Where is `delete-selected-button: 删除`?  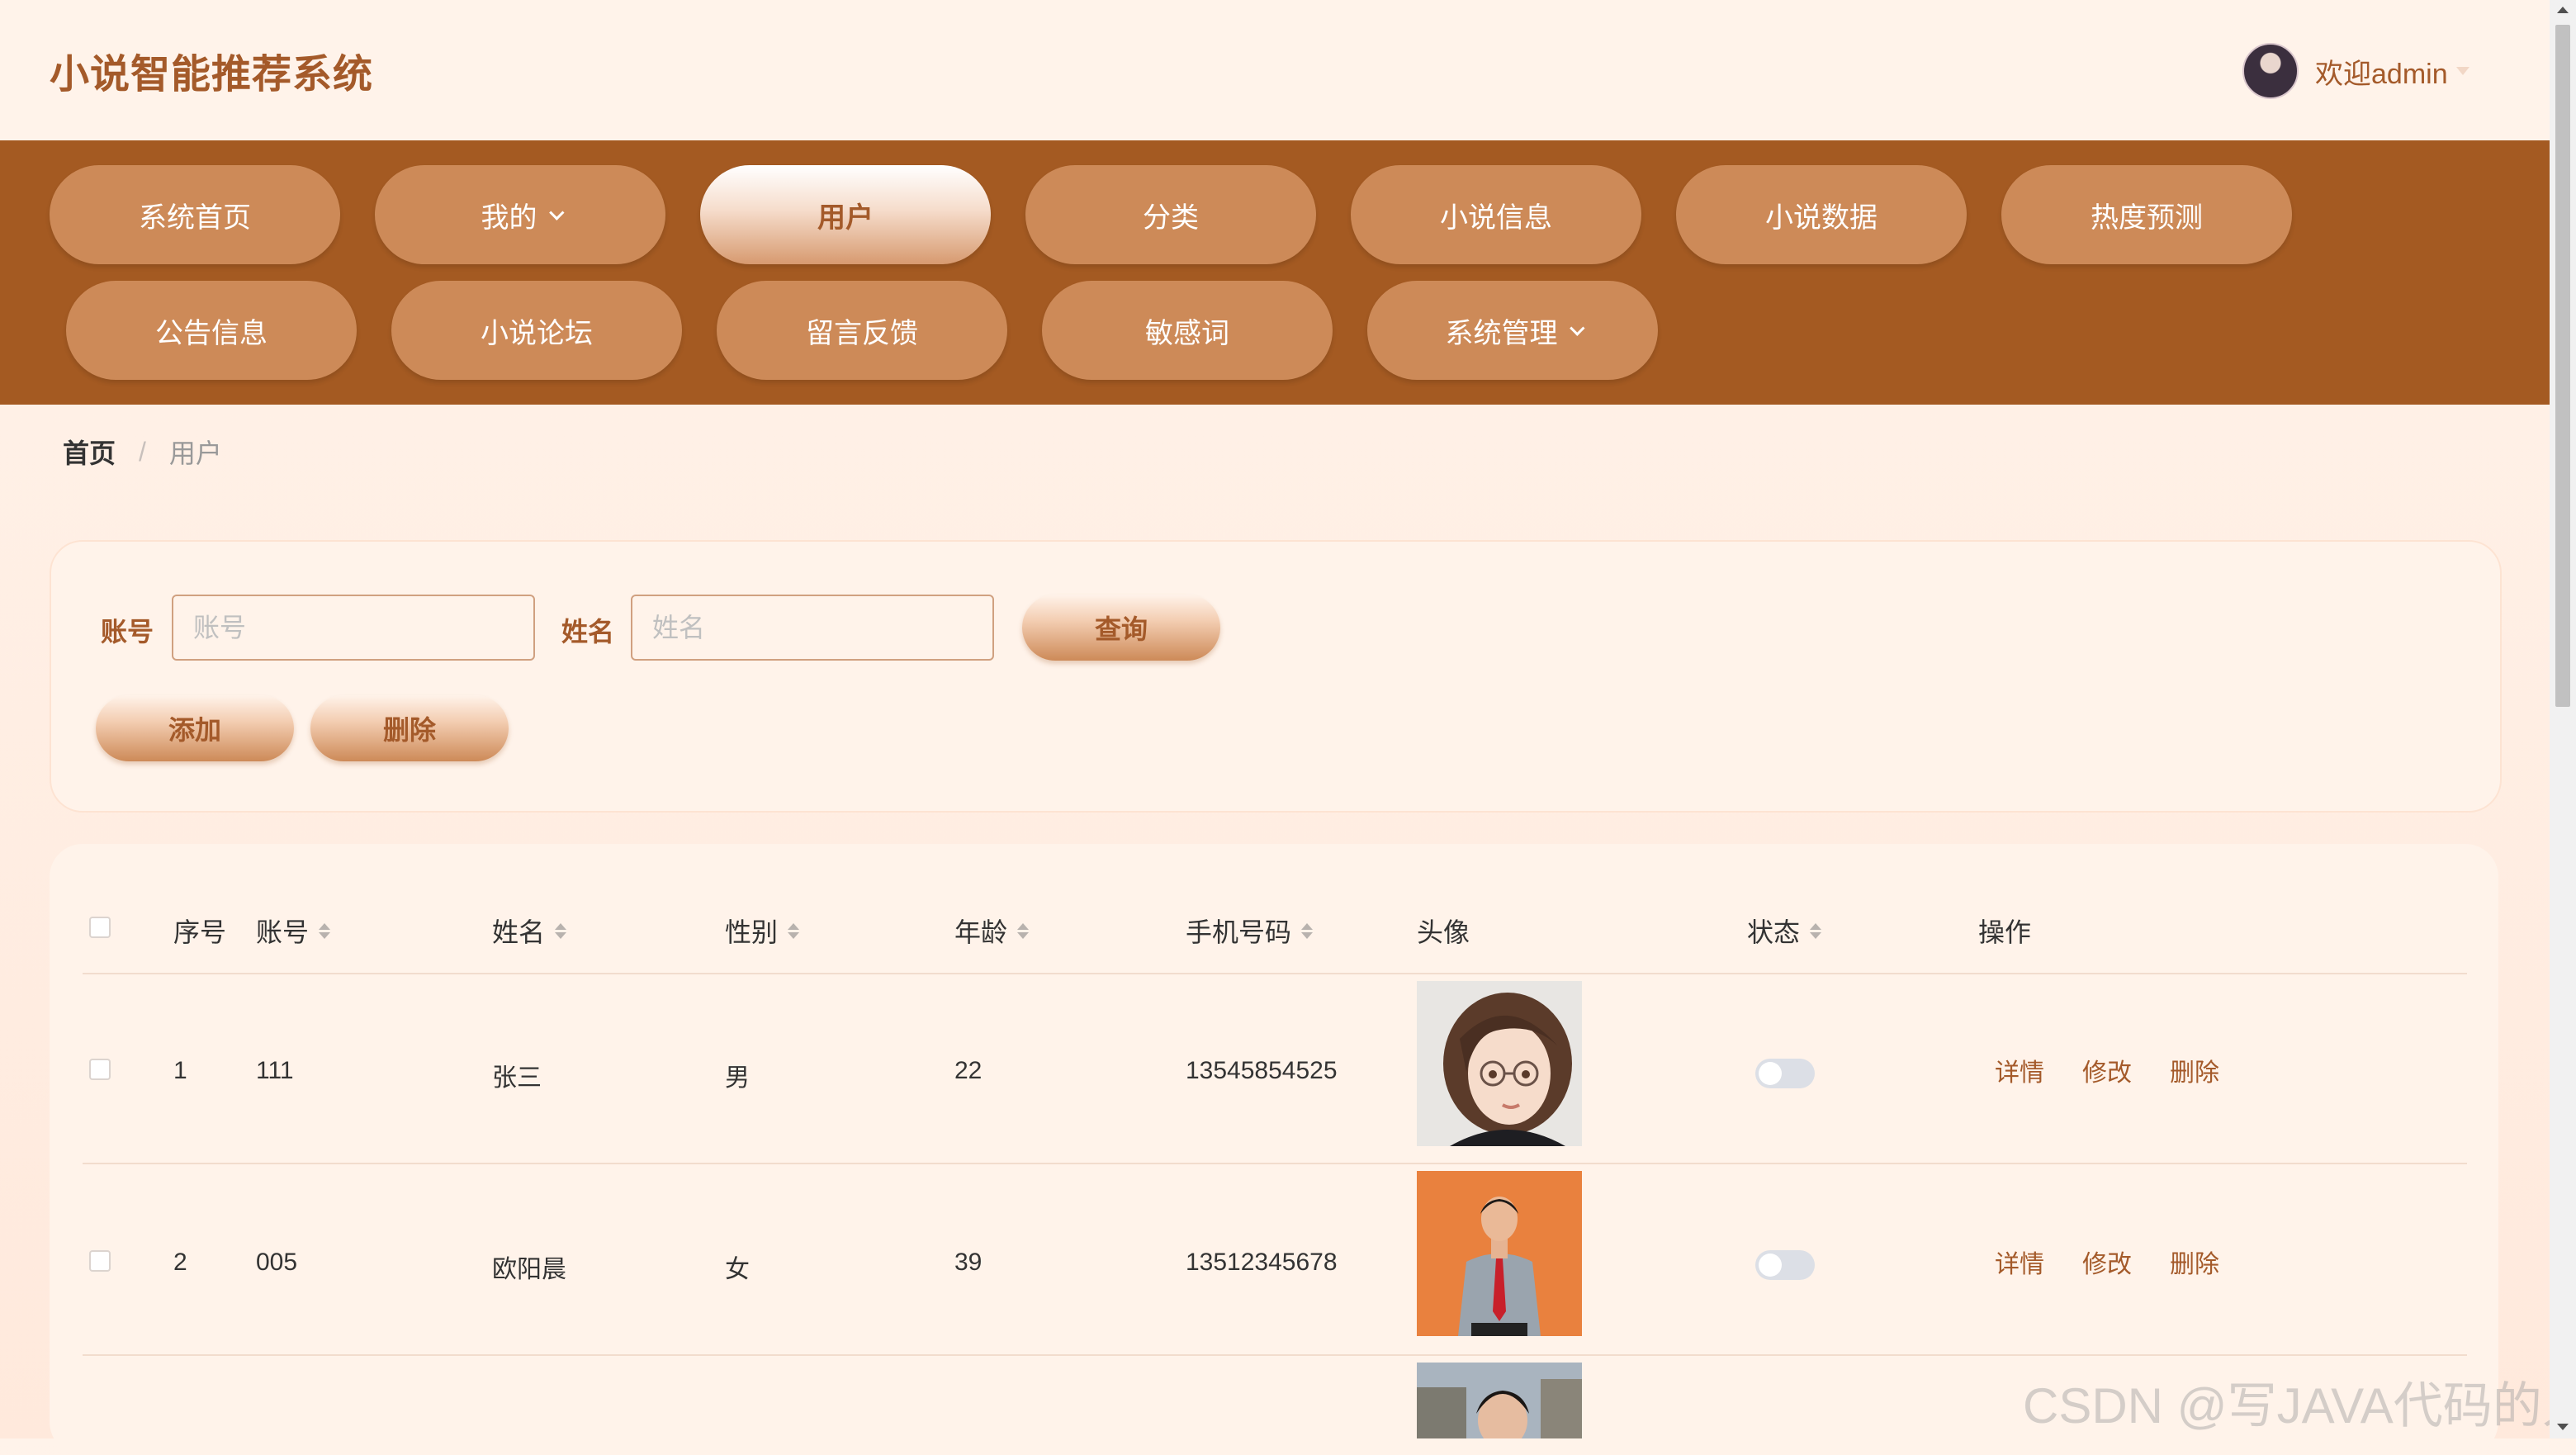
delete-selected-button: 删除 is located at coordinates (409, 728).